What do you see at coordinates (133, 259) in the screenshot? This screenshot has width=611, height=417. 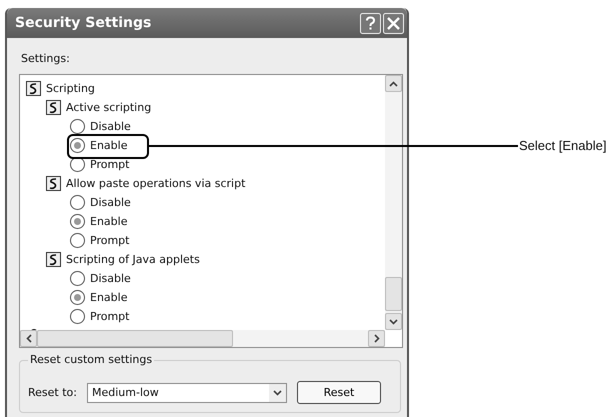 I see `setting-label: Scripting of Java applets` at bounding box center [133, 259].